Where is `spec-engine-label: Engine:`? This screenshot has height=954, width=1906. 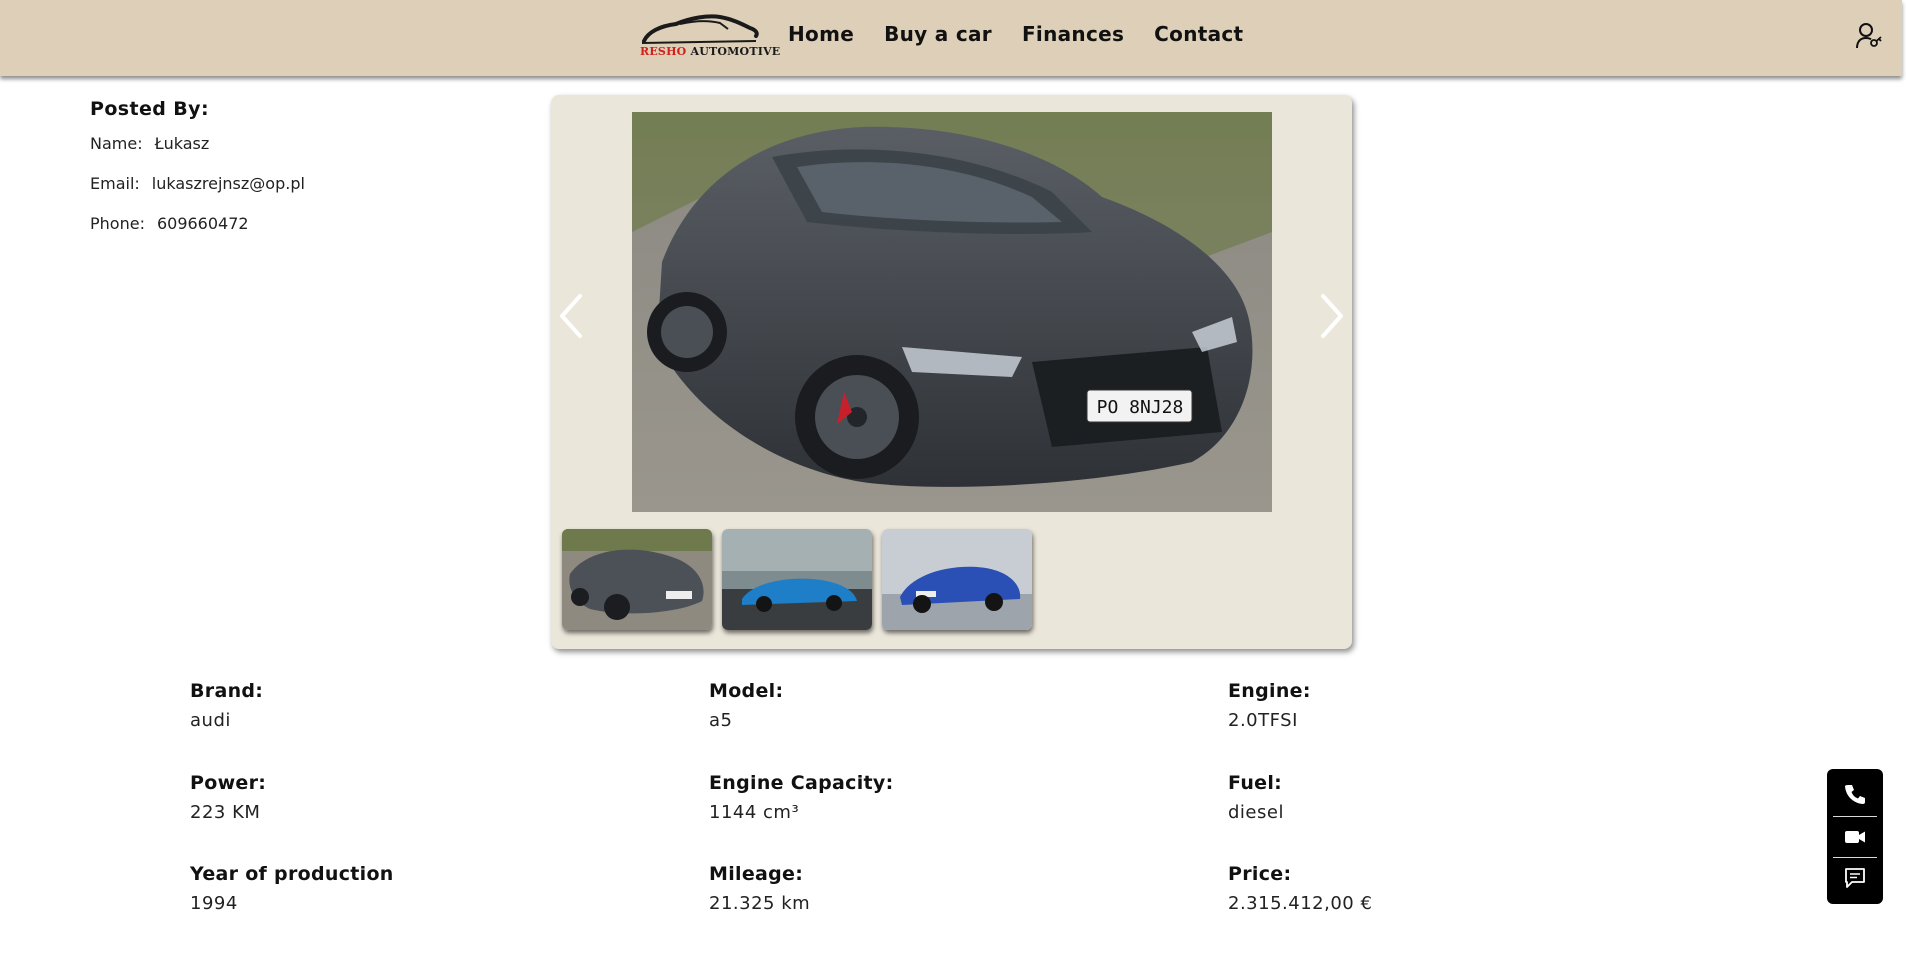 spec-engine-label: Engine: is located at coordinates (1269, 691).